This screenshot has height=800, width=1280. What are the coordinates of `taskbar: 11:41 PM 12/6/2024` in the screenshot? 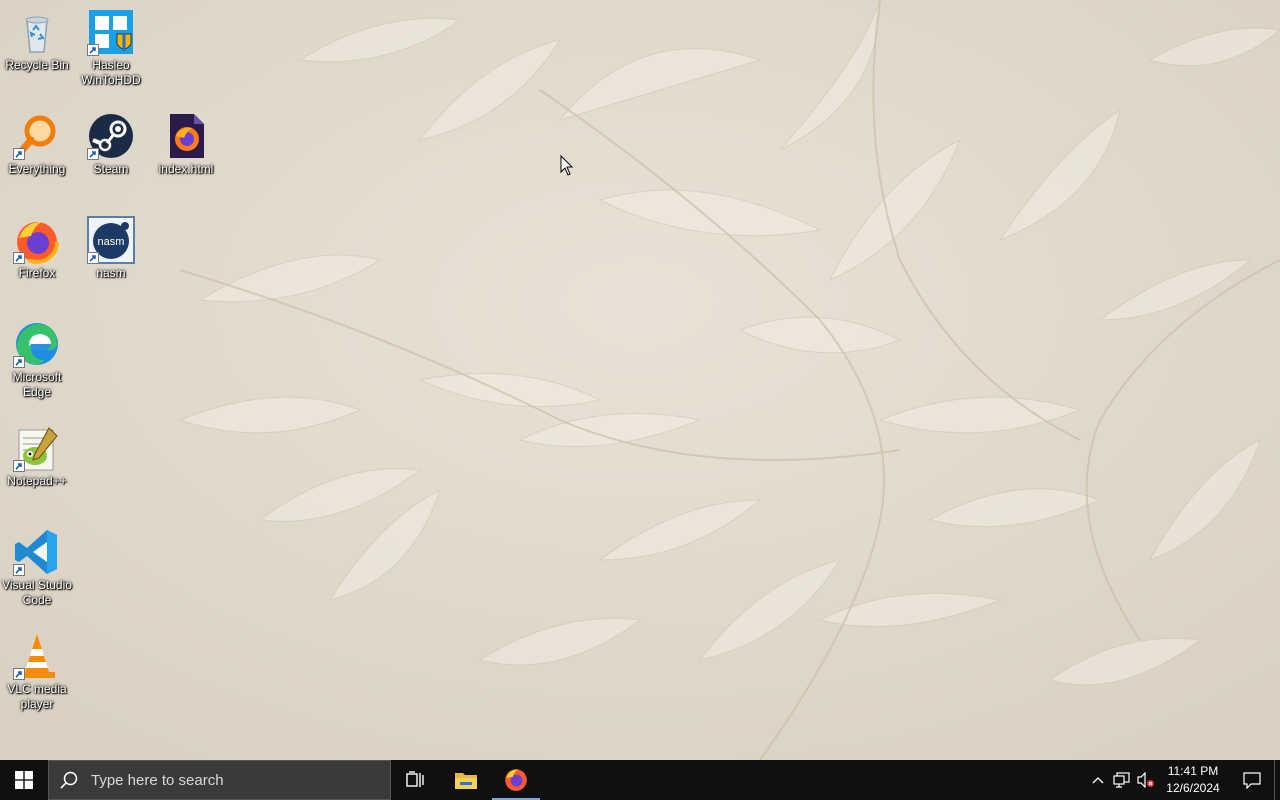 It's located at (640, 780).